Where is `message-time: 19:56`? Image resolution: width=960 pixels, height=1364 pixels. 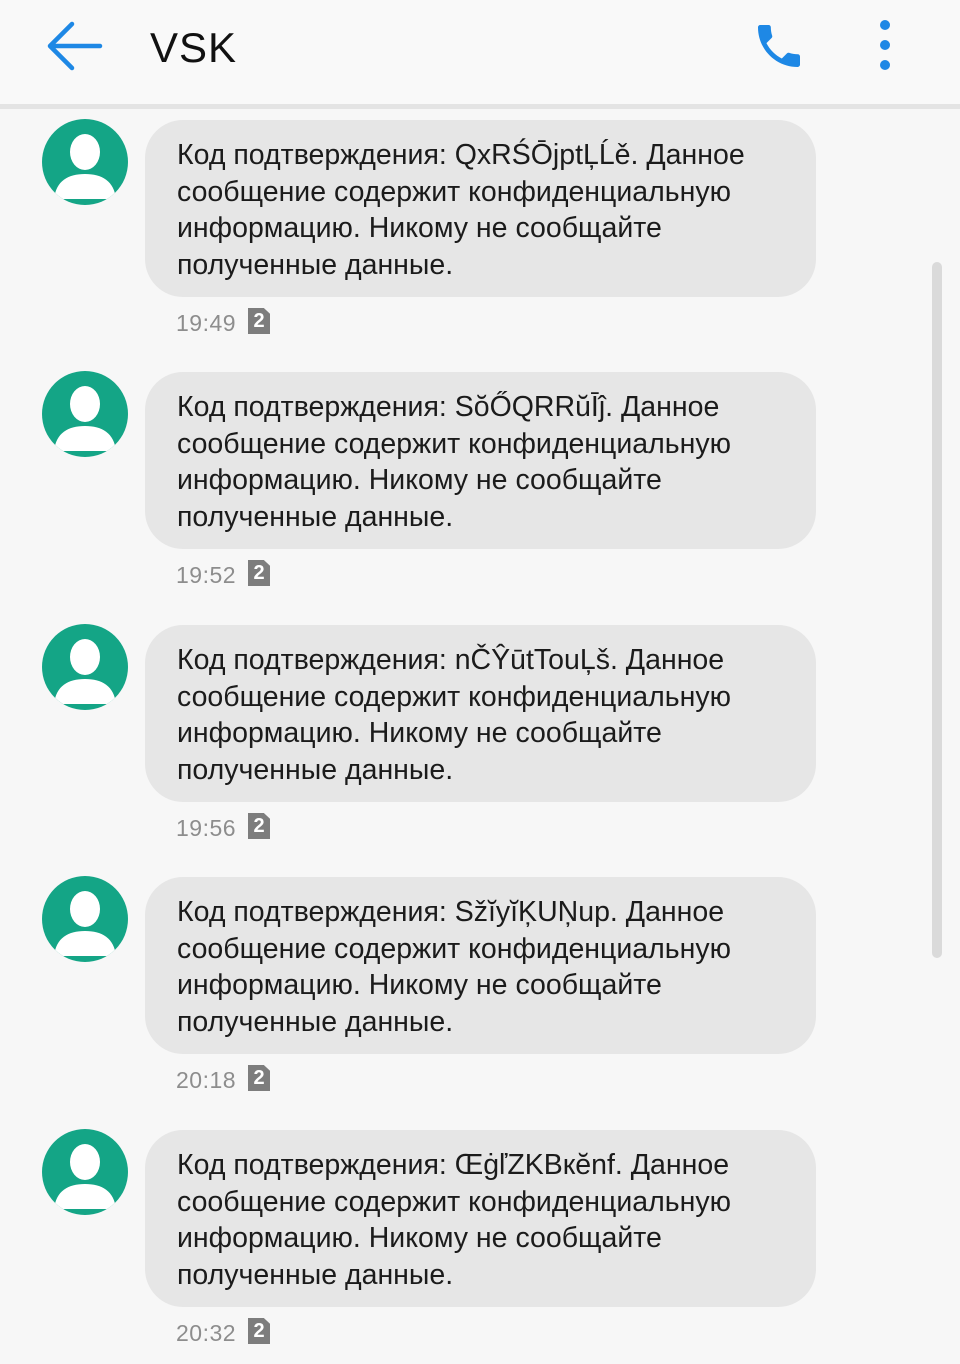
message-time: 19:56 is located at coordinates (206, 828).